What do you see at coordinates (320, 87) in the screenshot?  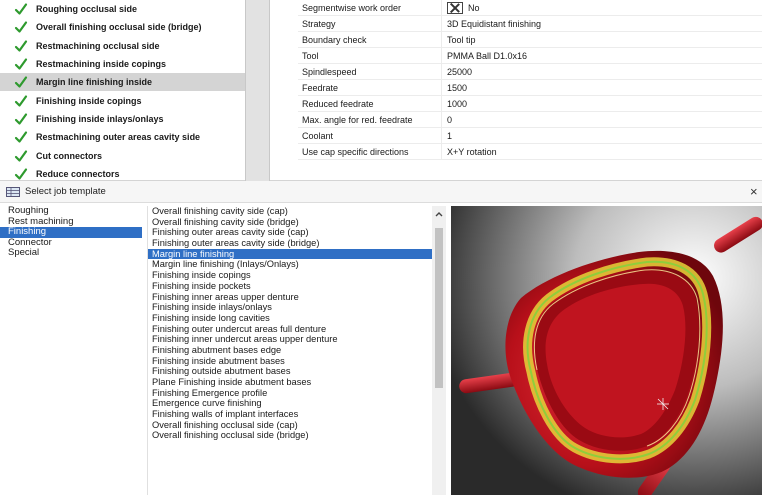 I see `property-name: Feedrate` at bounding box center [320, 87].